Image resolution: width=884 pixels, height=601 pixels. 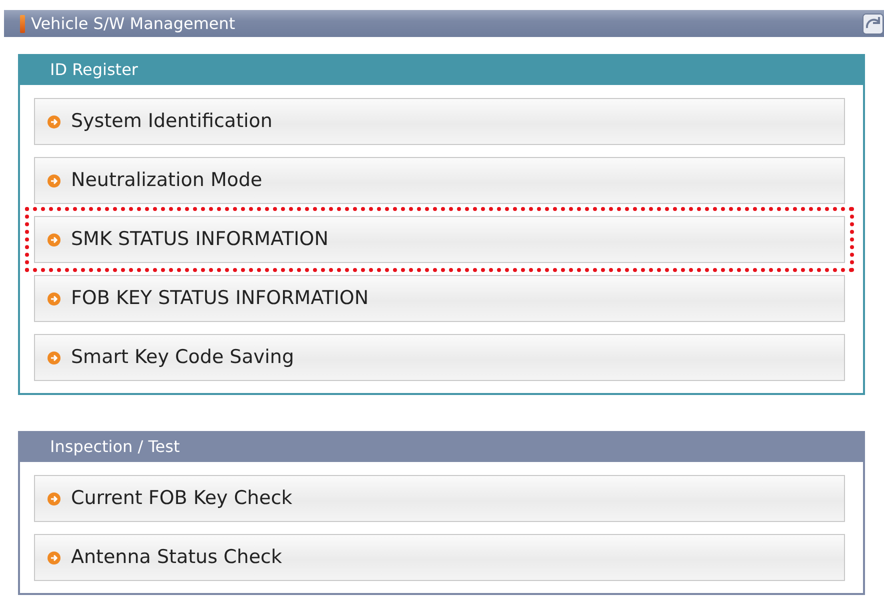 What do you see at coordinates (22, 23) in the screenshot?
I see `window-icon` at bounding box center [22, 23].